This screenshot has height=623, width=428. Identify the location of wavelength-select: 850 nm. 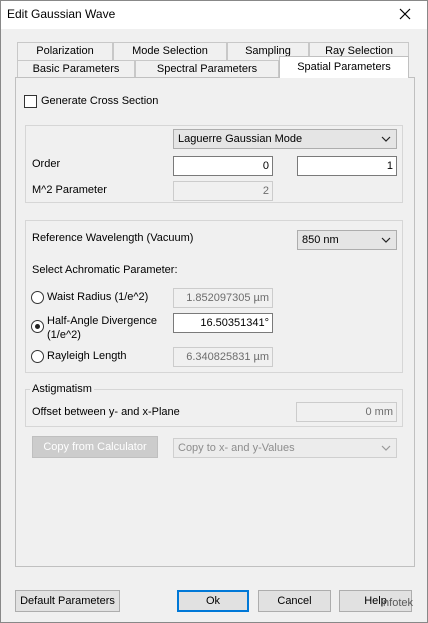
(347, 240).